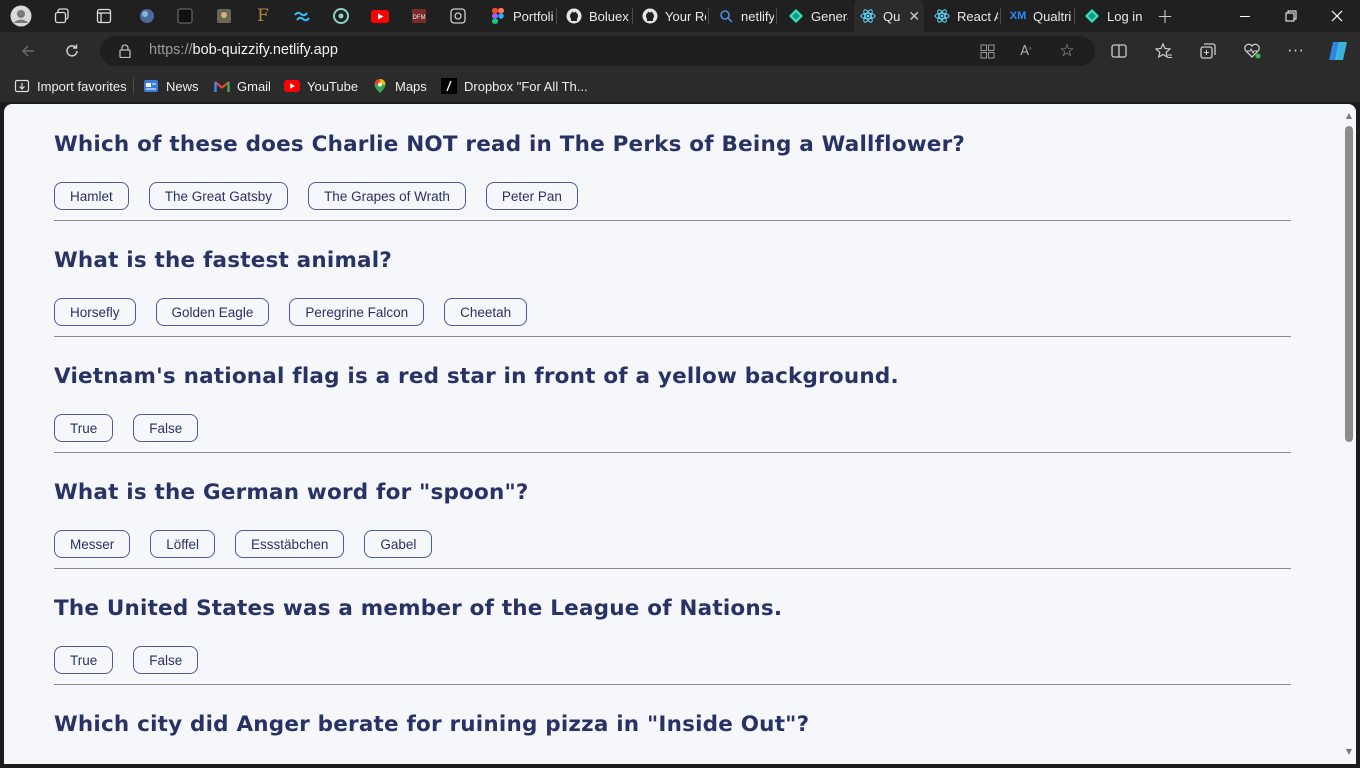 This screenshot has height=768, width=1360. I want to click on address-bar: https://bob-quizzify.netlify.app Aﾟ ☆, so click(597, 51).